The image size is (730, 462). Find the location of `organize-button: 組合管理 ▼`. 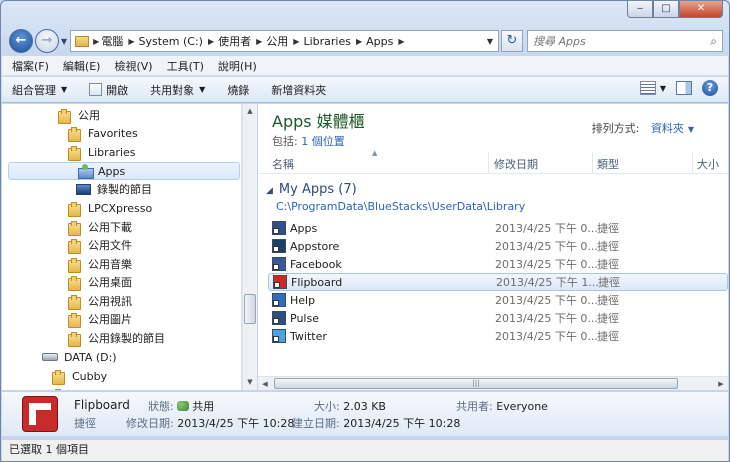

organize-button: 組合管理 ▼ is located at coordinates (39, 90).